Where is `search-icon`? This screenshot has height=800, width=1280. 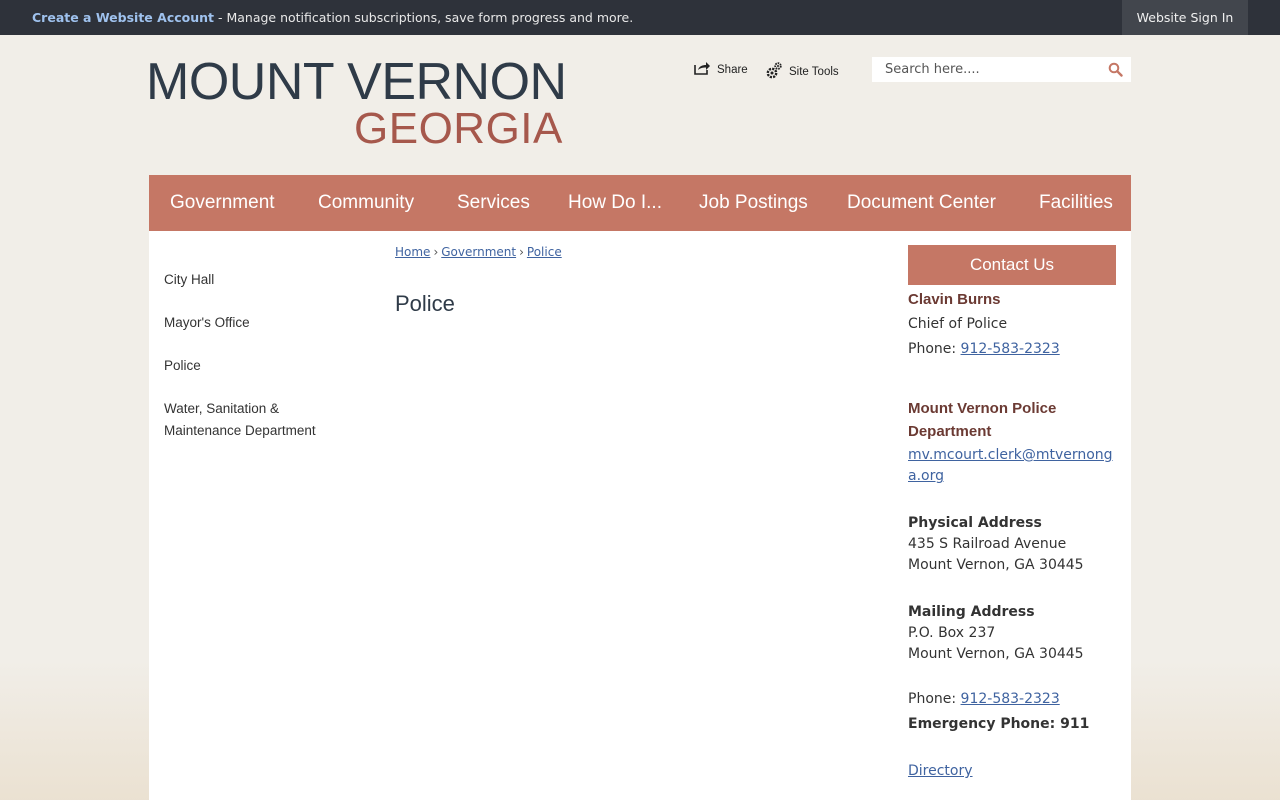
search-icon is located at coordinates (1115, 71).